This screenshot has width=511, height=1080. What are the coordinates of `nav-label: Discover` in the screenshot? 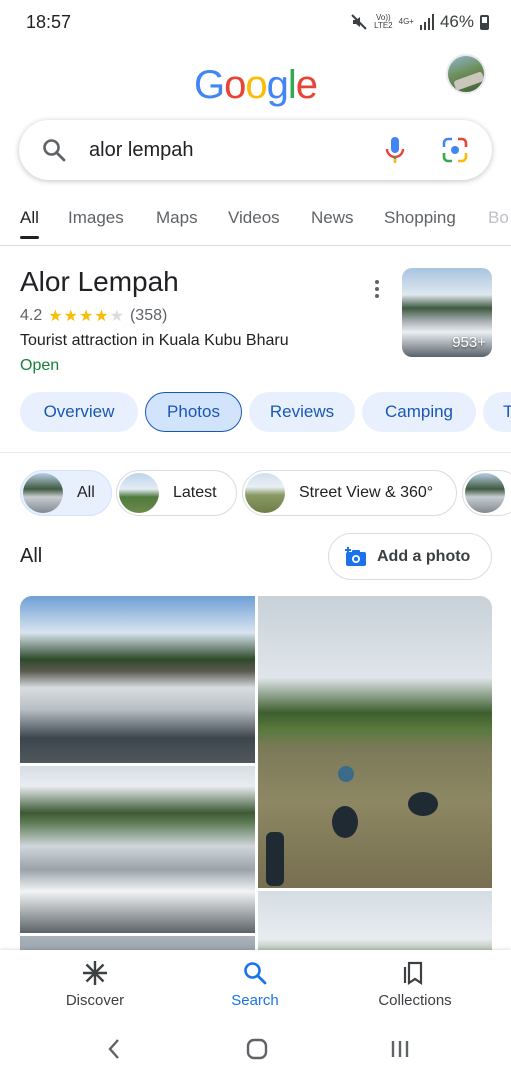 It's located at (95, 1000).